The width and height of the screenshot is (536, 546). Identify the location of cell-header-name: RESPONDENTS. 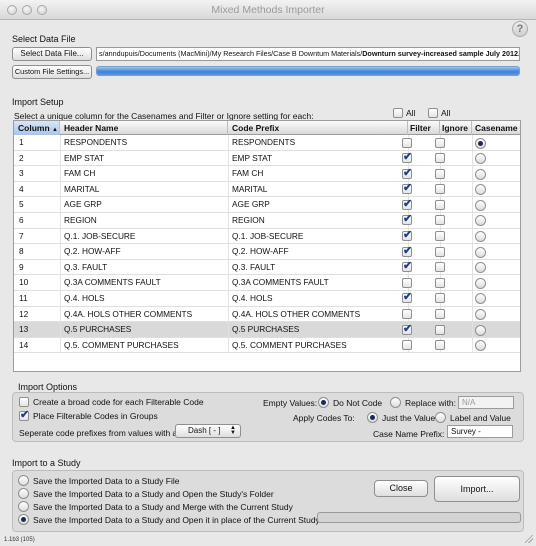
(145, 143).